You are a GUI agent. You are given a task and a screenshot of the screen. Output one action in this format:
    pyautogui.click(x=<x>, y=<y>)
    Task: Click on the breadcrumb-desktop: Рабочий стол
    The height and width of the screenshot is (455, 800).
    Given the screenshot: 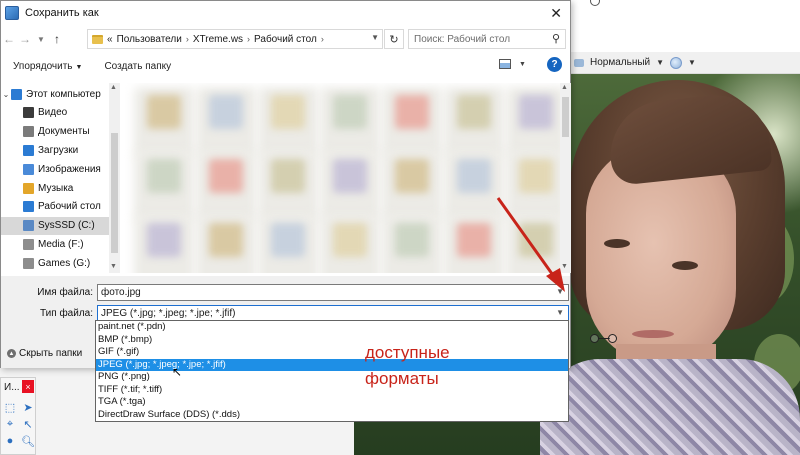 What is the action you would take?
    pyautogui.click(x=285, y=39)
    